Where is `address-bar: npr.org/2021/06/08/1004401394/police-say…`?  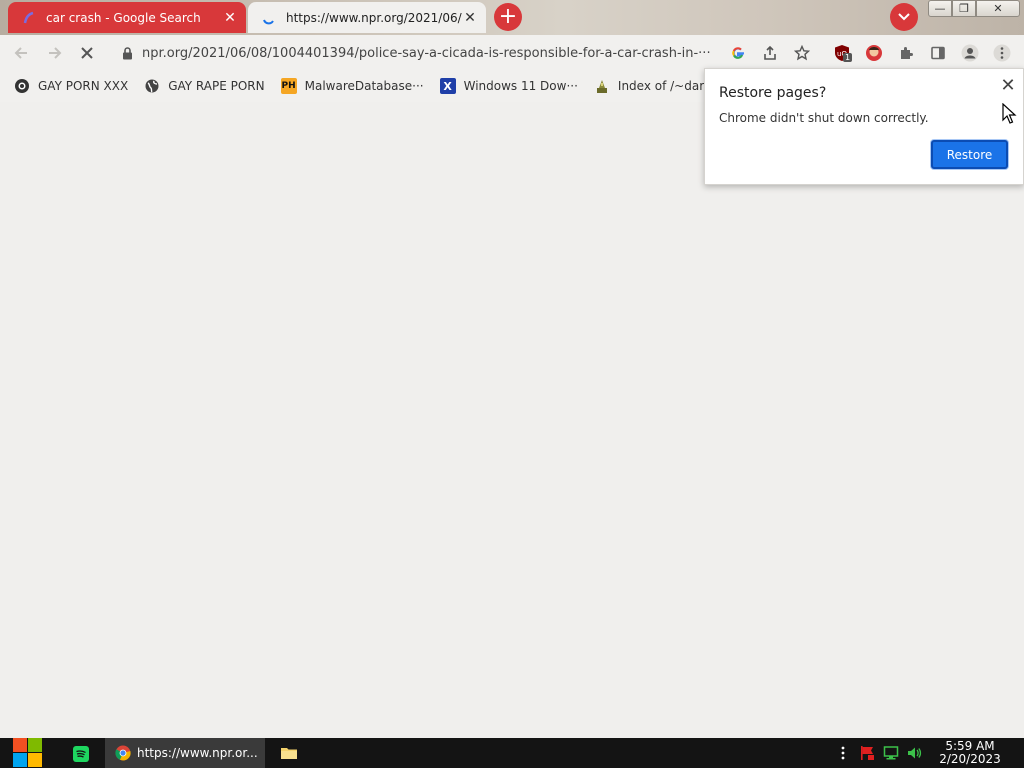
address-bar: npr.org/2021/06/08/1004401394/police-say… is located at coordinates (466, 53).